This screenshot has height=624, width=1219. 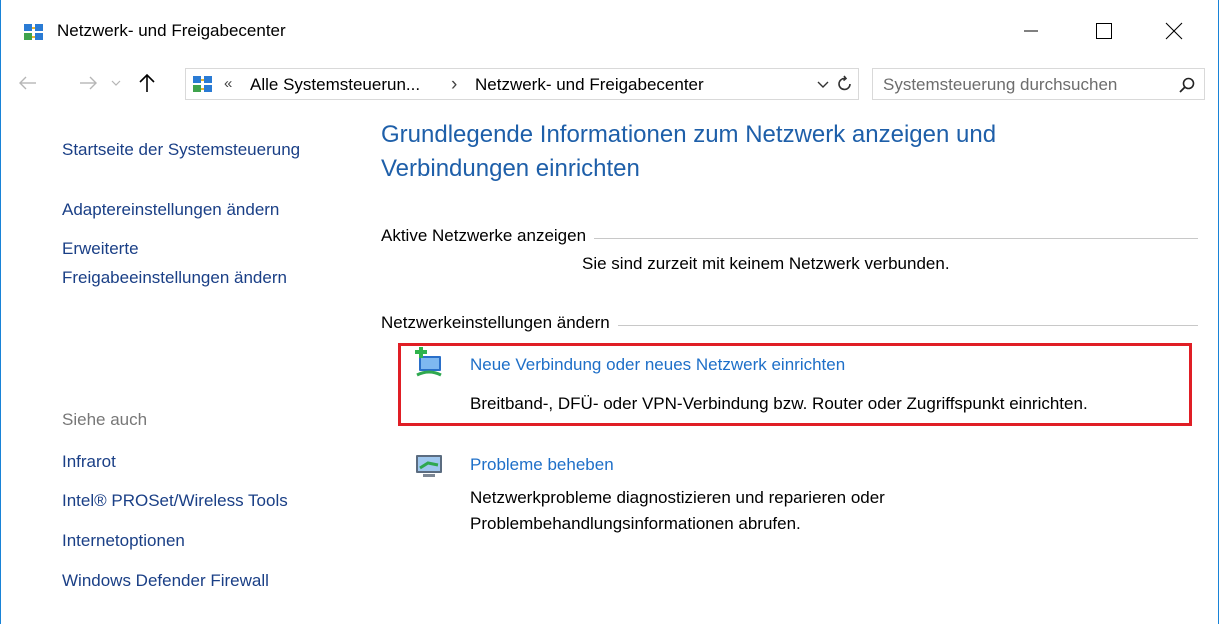 I want to click on close-button, so click(x=1174, y=31).